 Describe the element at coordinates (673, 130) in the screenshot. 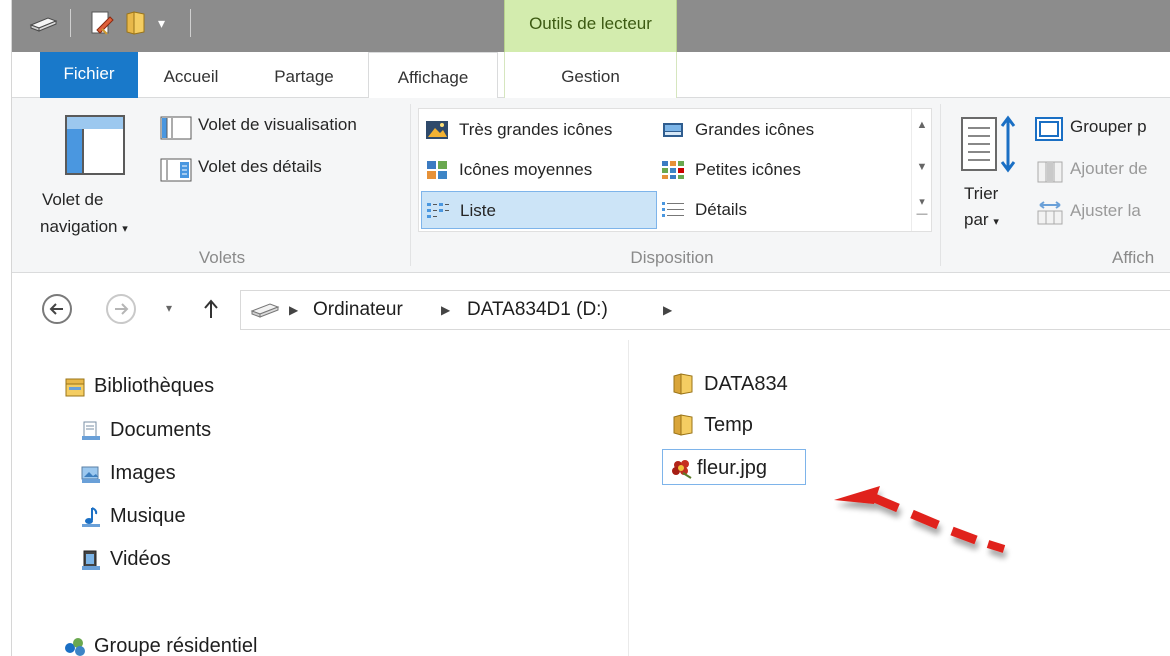

I see `large-icons-icon` at that location.